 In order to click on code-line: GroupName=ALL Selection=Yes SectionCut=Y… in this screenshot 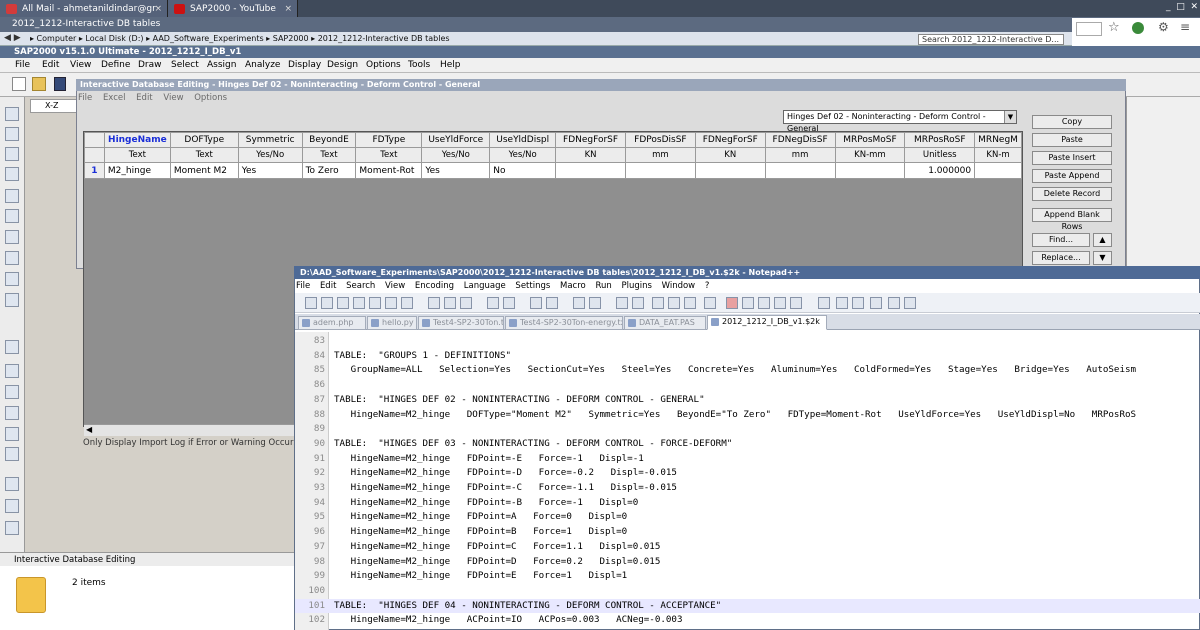, I will do `click(735, 369)`.